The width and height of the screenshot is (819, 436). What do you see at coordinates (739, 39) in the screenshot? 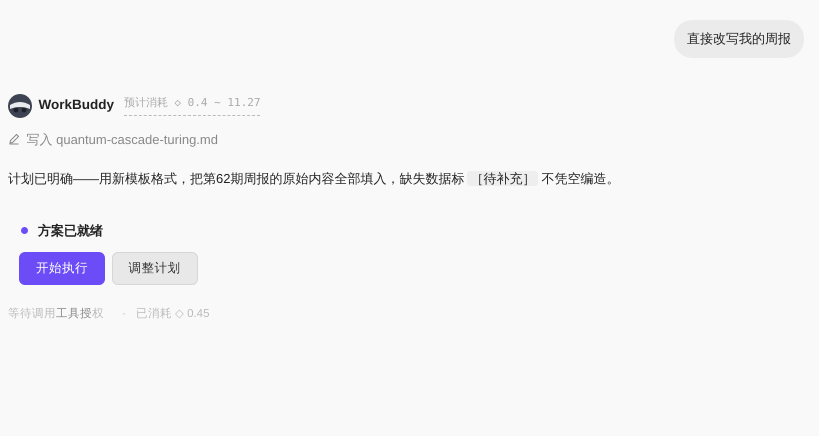
I see `user-message-bubble: 直接改写我的周报` at bounding box center [739, 39].